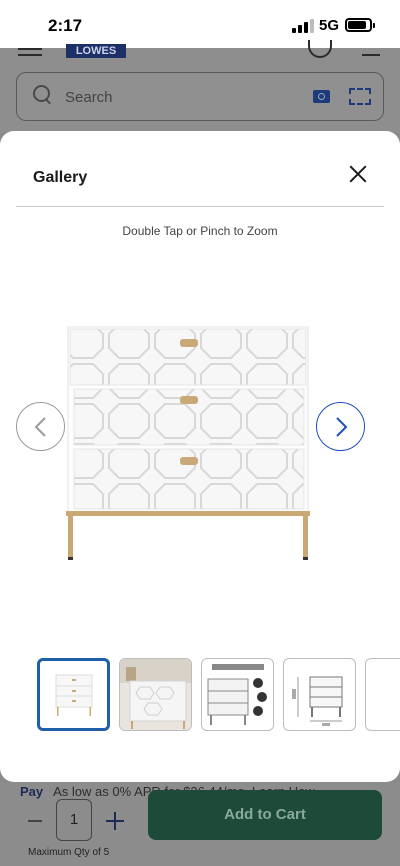 This screenshot has height=866, width=400. I want to click on signal-strength-icon, so click(303, 26).